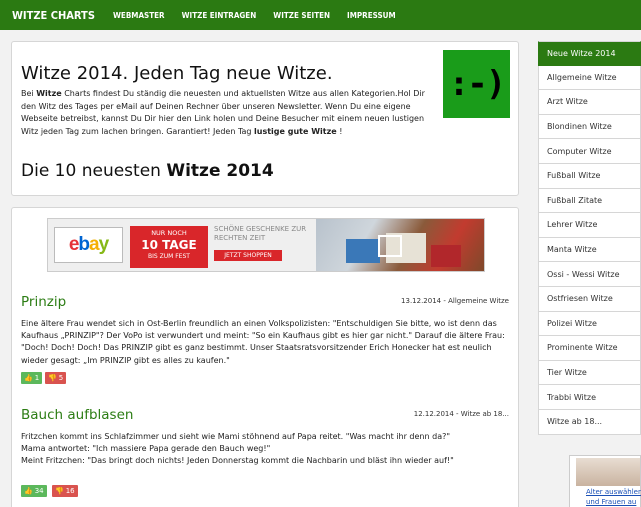  What do you see at coordinates (70, 491) in the screenshot?
I see `downvote-count: 16` at bounding box center [70, 491].